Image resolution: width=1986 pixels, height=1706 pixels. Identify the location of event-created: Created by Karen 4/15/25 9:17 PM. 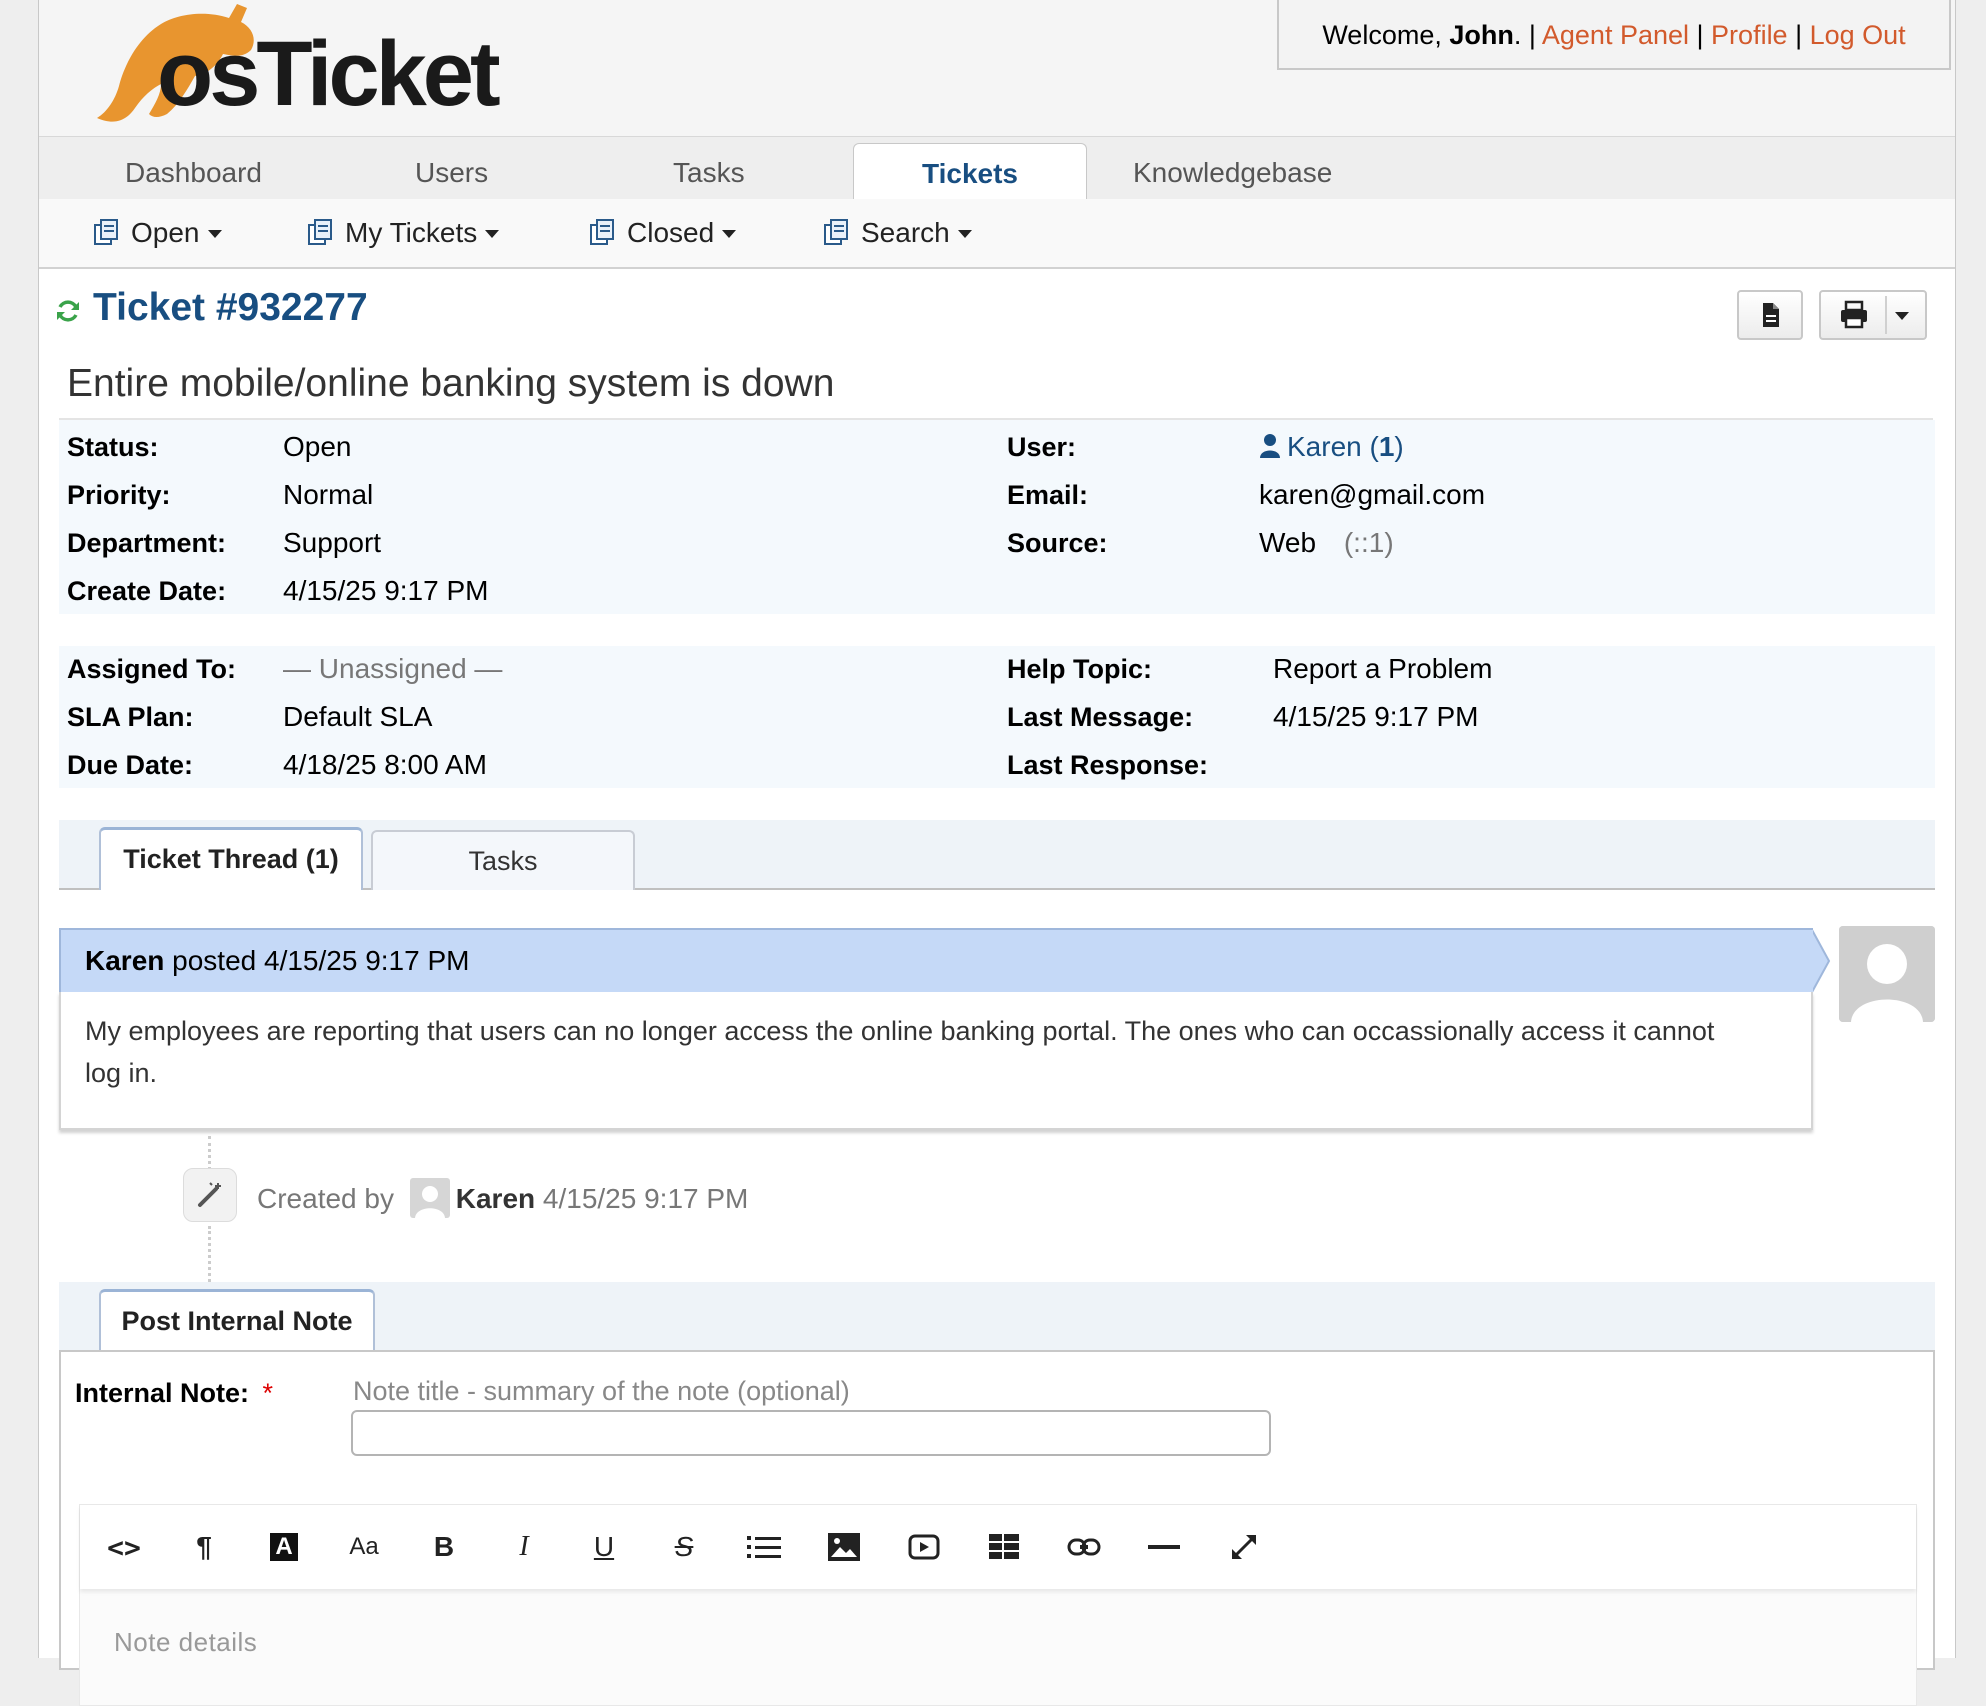
(502, 1198).